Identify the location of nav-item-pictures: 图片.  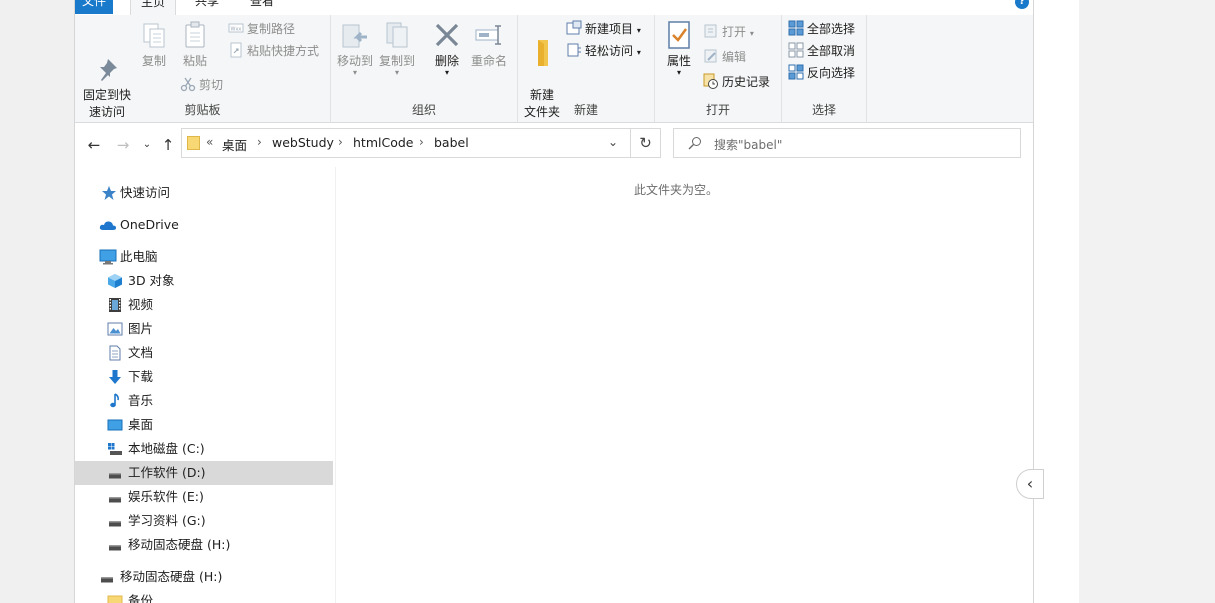
(204, 329).